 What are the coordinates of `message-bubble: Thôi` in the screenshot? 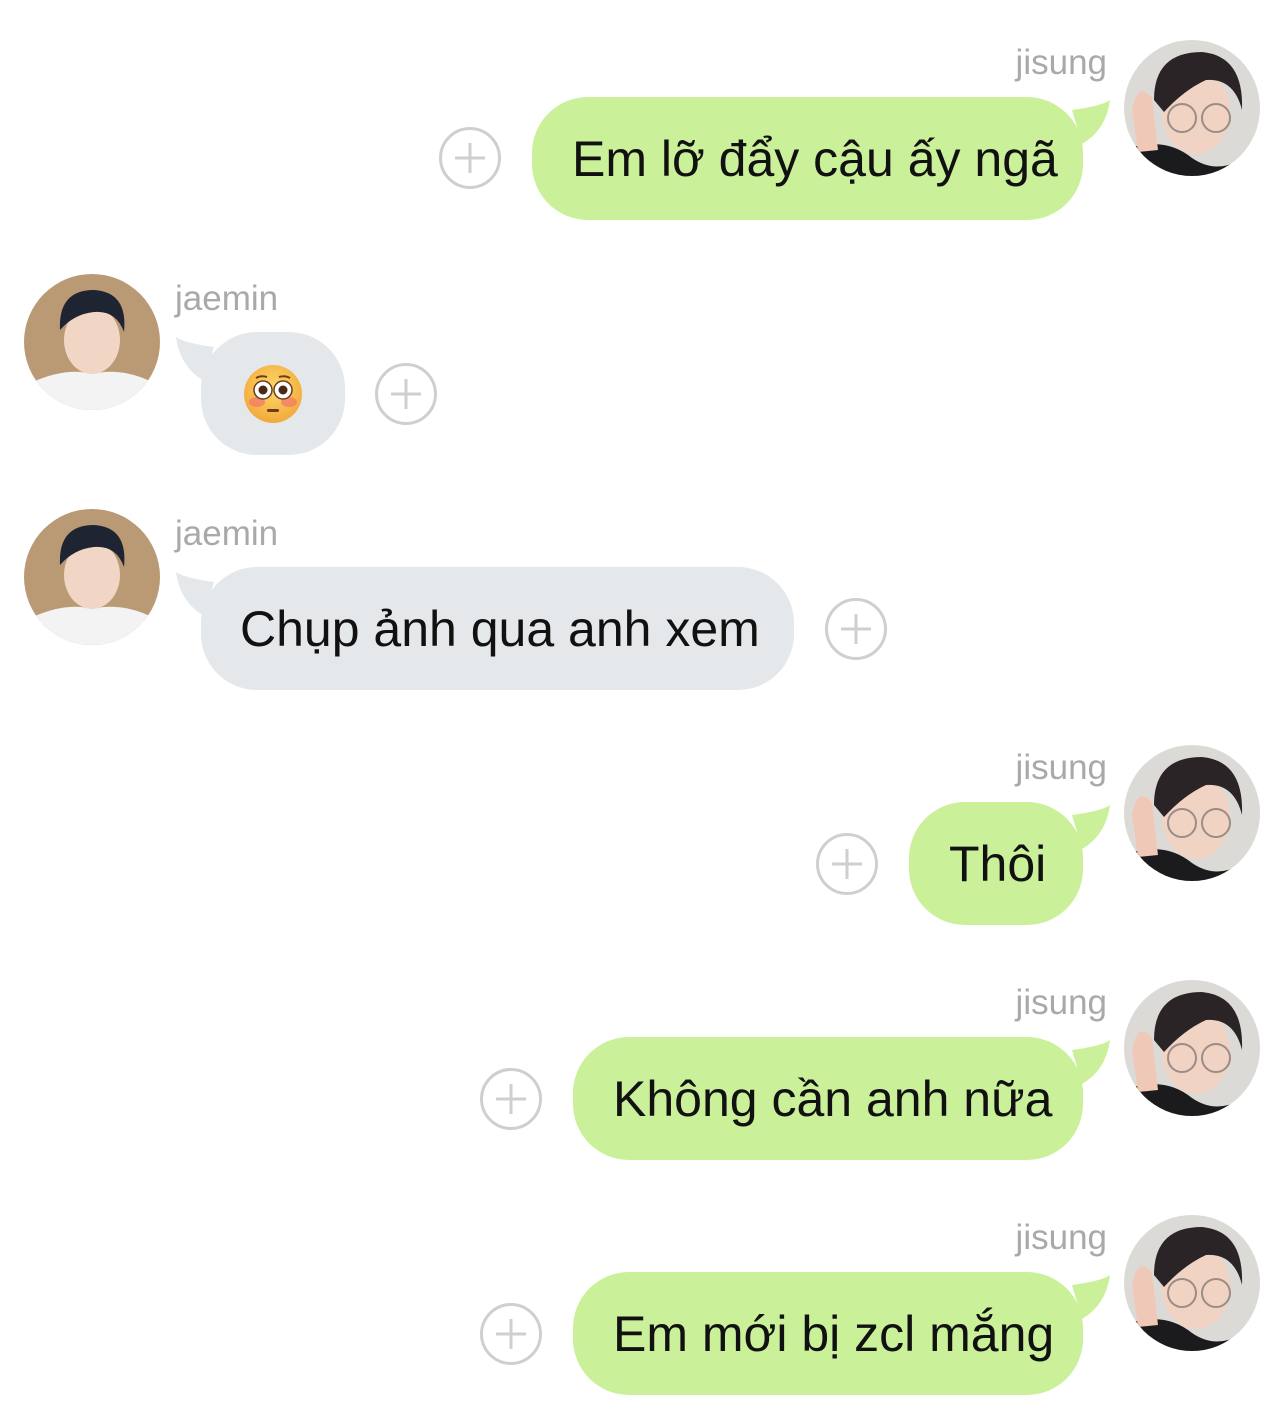 It's located at (996, 863).